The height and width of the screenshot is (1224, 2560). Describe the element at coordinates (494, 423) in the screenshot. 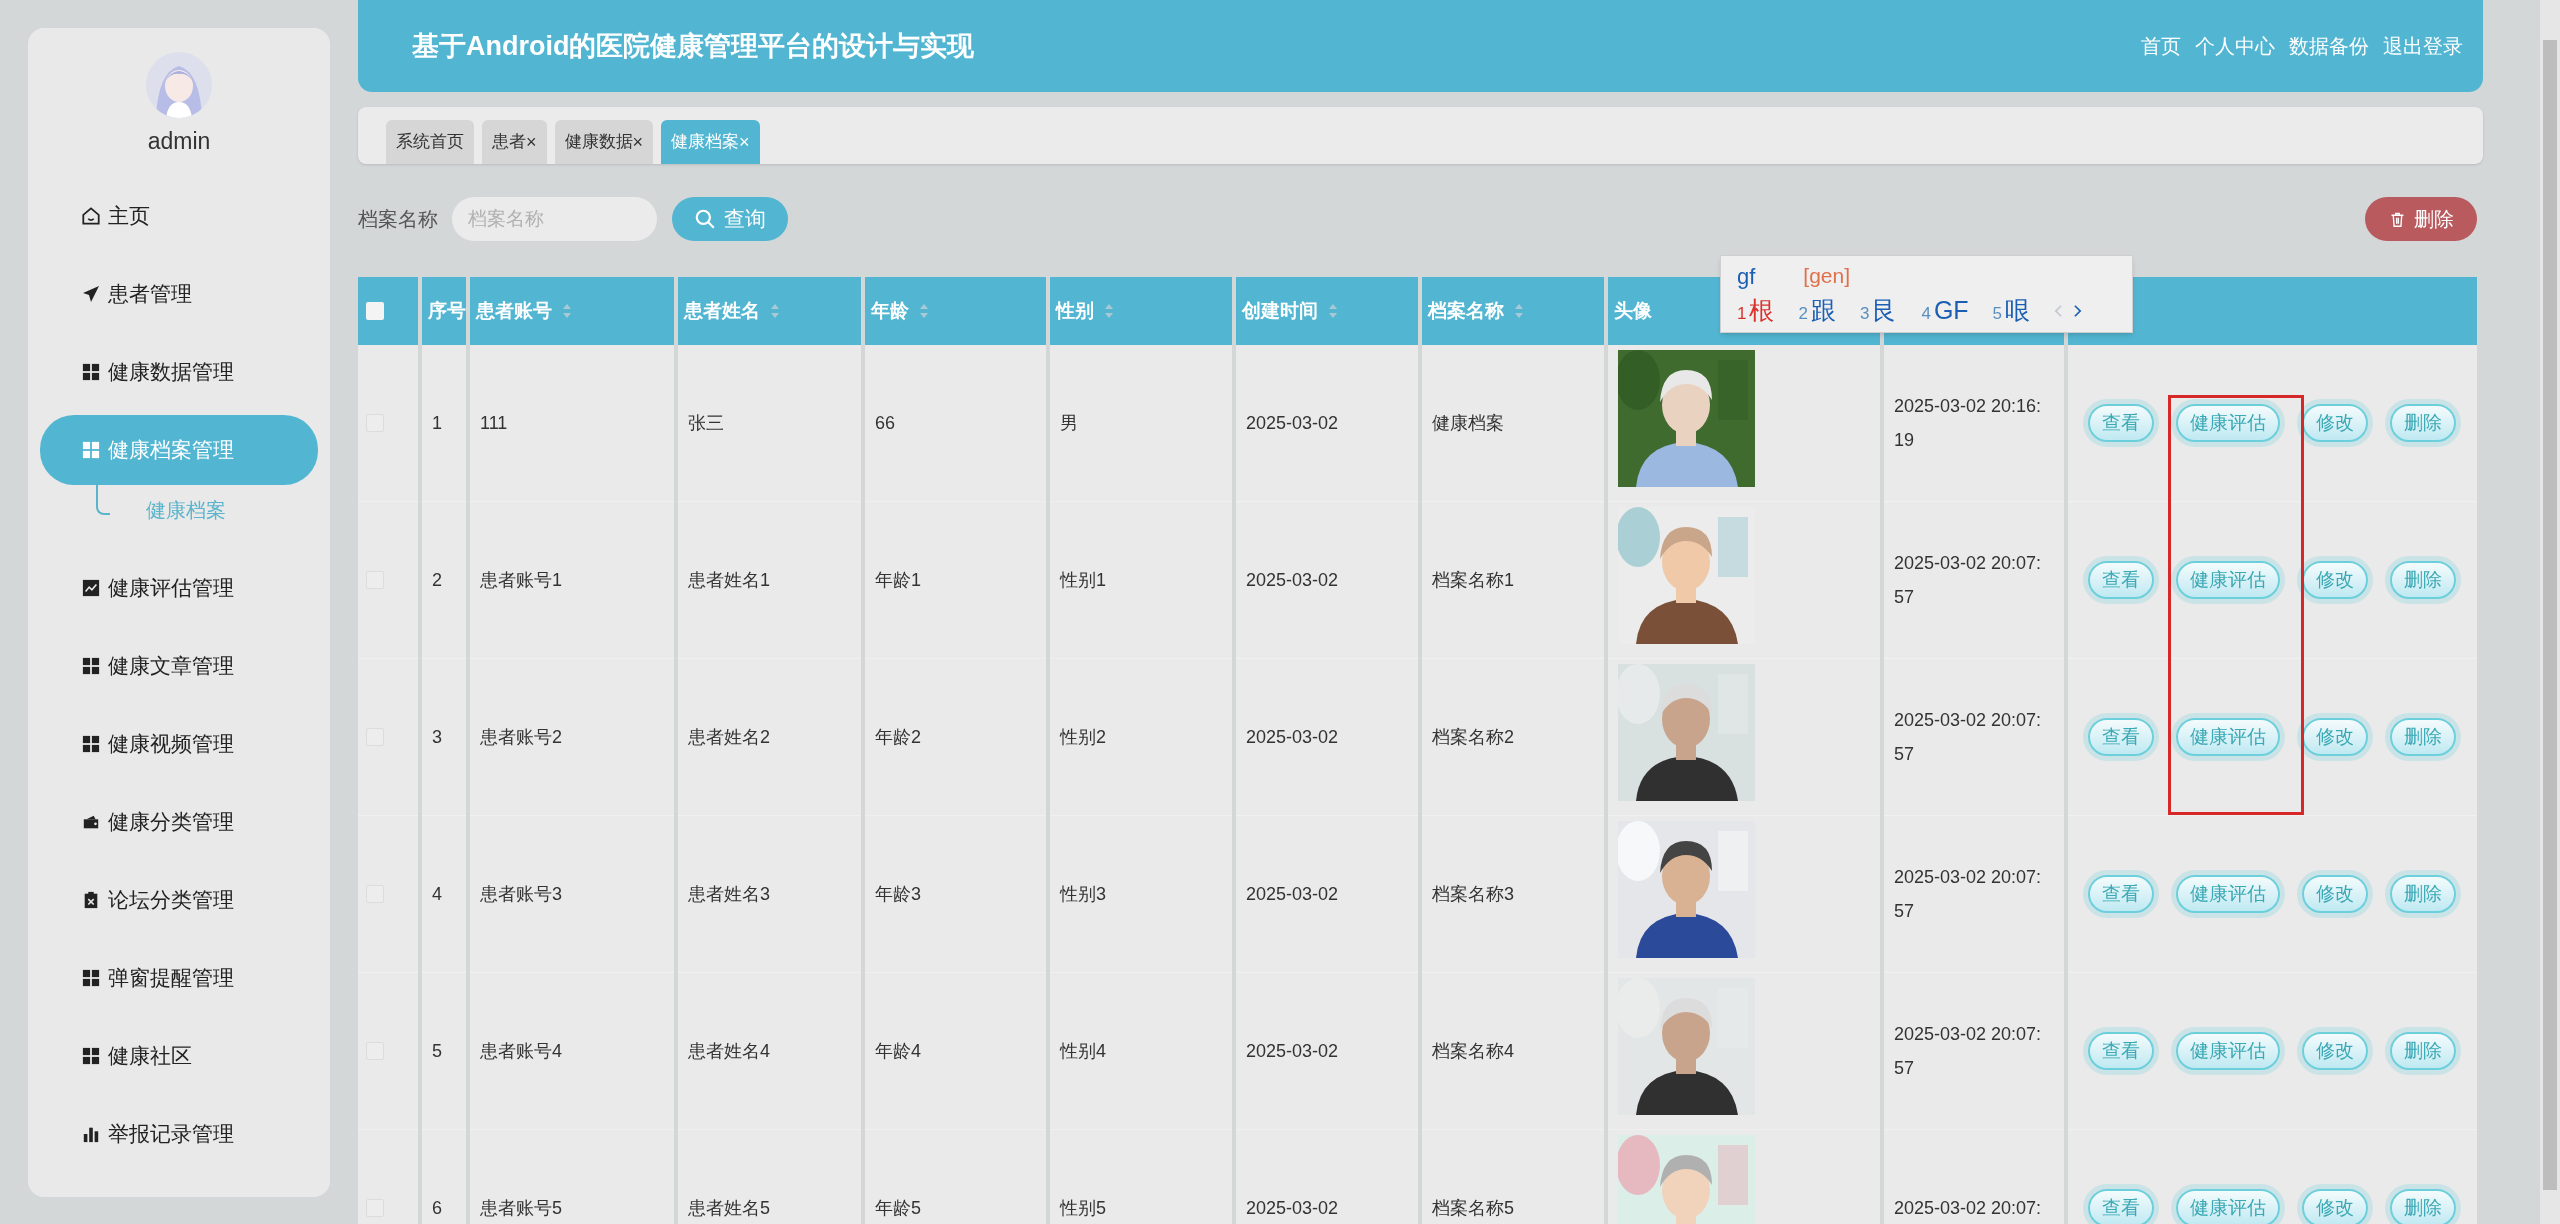

I see `table-cell-text: 111` at that location.